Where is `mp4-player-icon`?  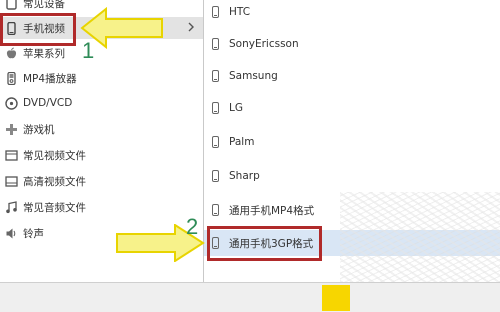
mp4-player-icon is located at coordinates (11, 78).